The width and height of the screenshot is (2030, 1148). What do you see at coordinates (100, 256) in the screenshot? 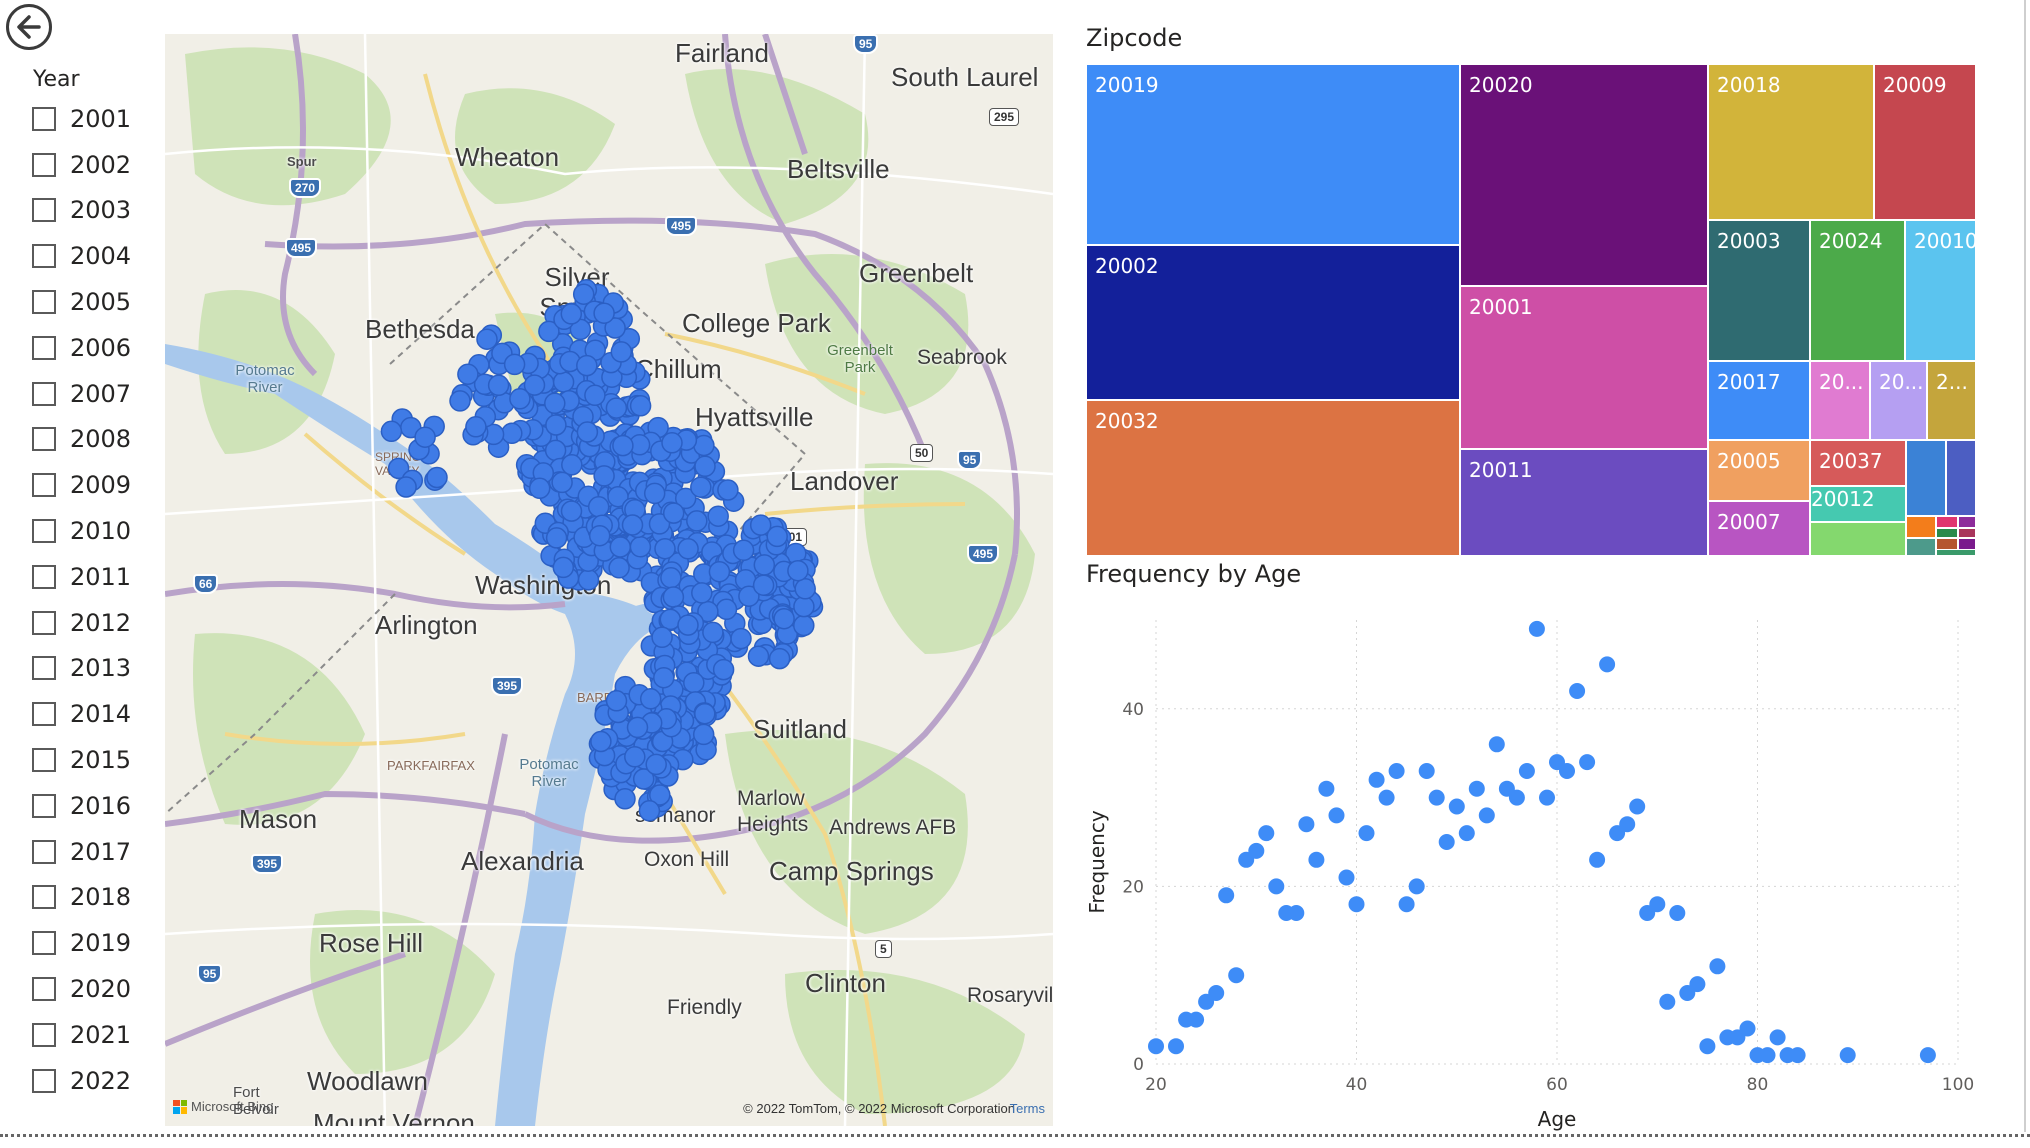
I see `slicer-item-2004: 2004` at bounding box center [100, 256].